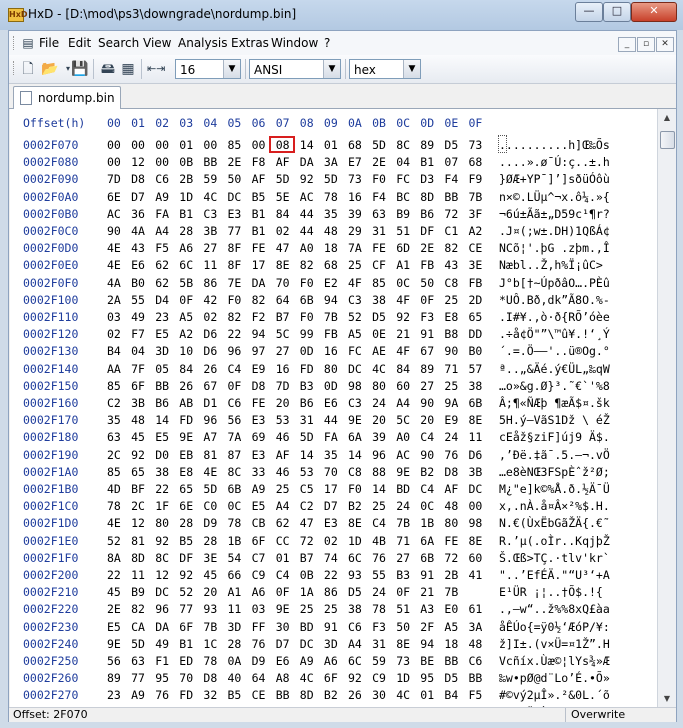 This screenshot has width=683, height=728. Describe the element at coordinates (476, 523) in the screenshot. I see `hex-byte: 98` at that location.